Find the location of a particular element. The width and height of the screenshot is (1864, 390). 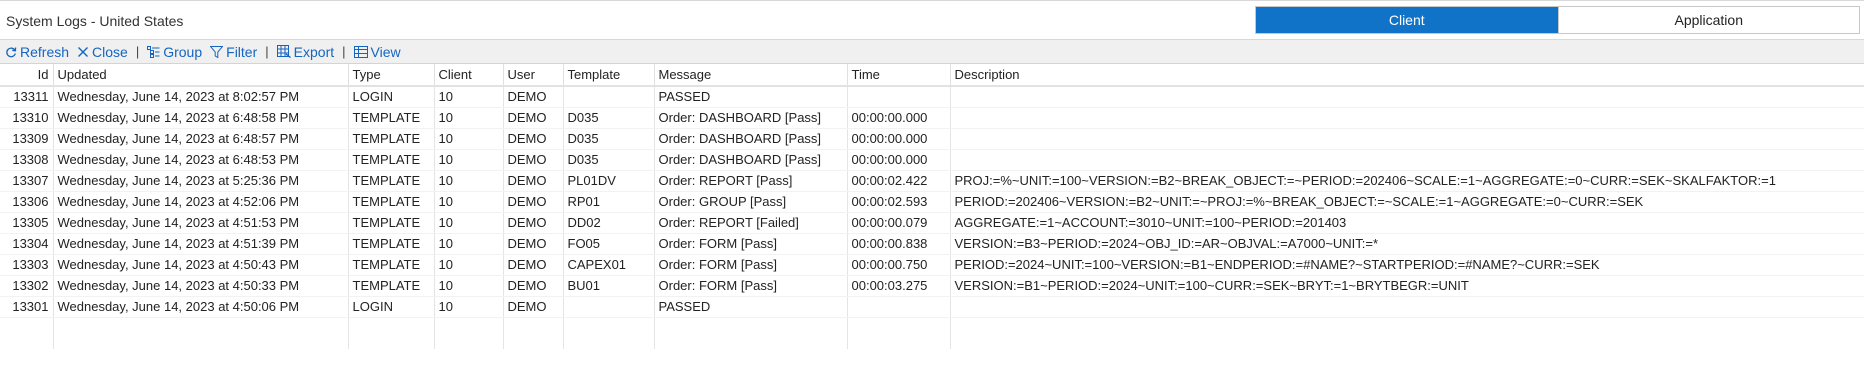

scope-toggle: Client Application is located at coordinates (1557, 20).